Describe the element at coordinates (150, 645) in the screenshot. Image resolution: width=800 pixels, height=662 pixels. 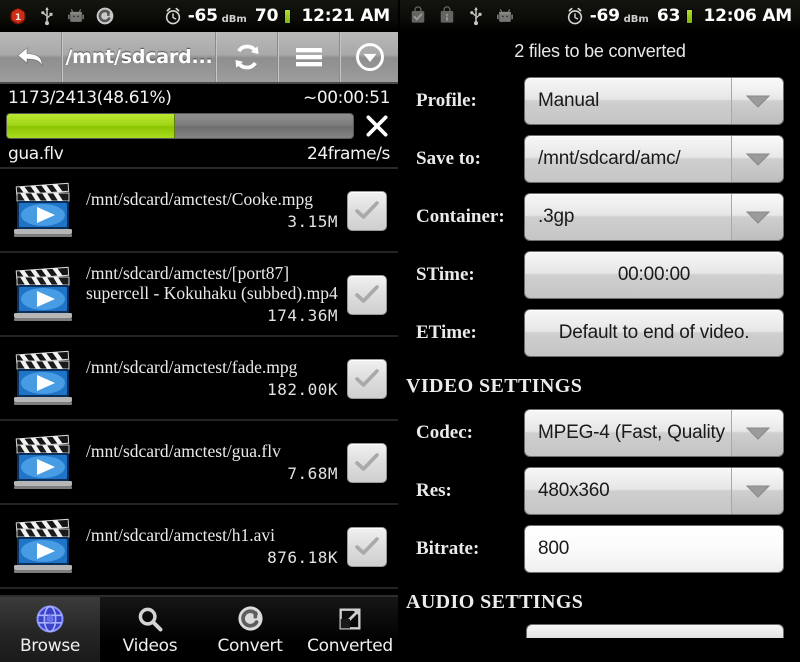
I see `tab-label: Videos` at that location.